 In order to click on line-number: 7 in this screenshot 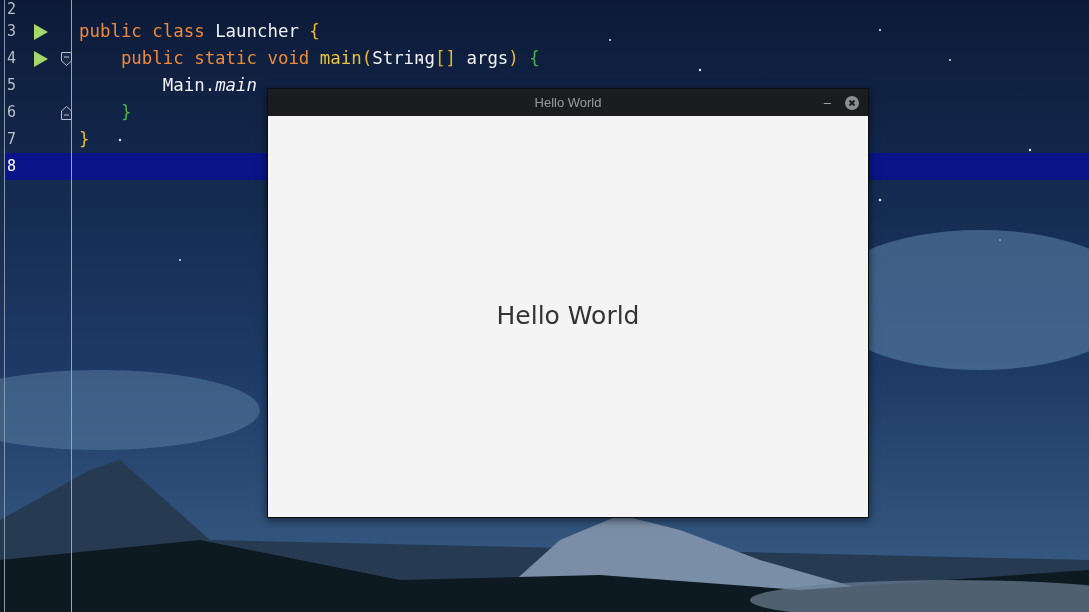, I will do `click(12, 140)`.